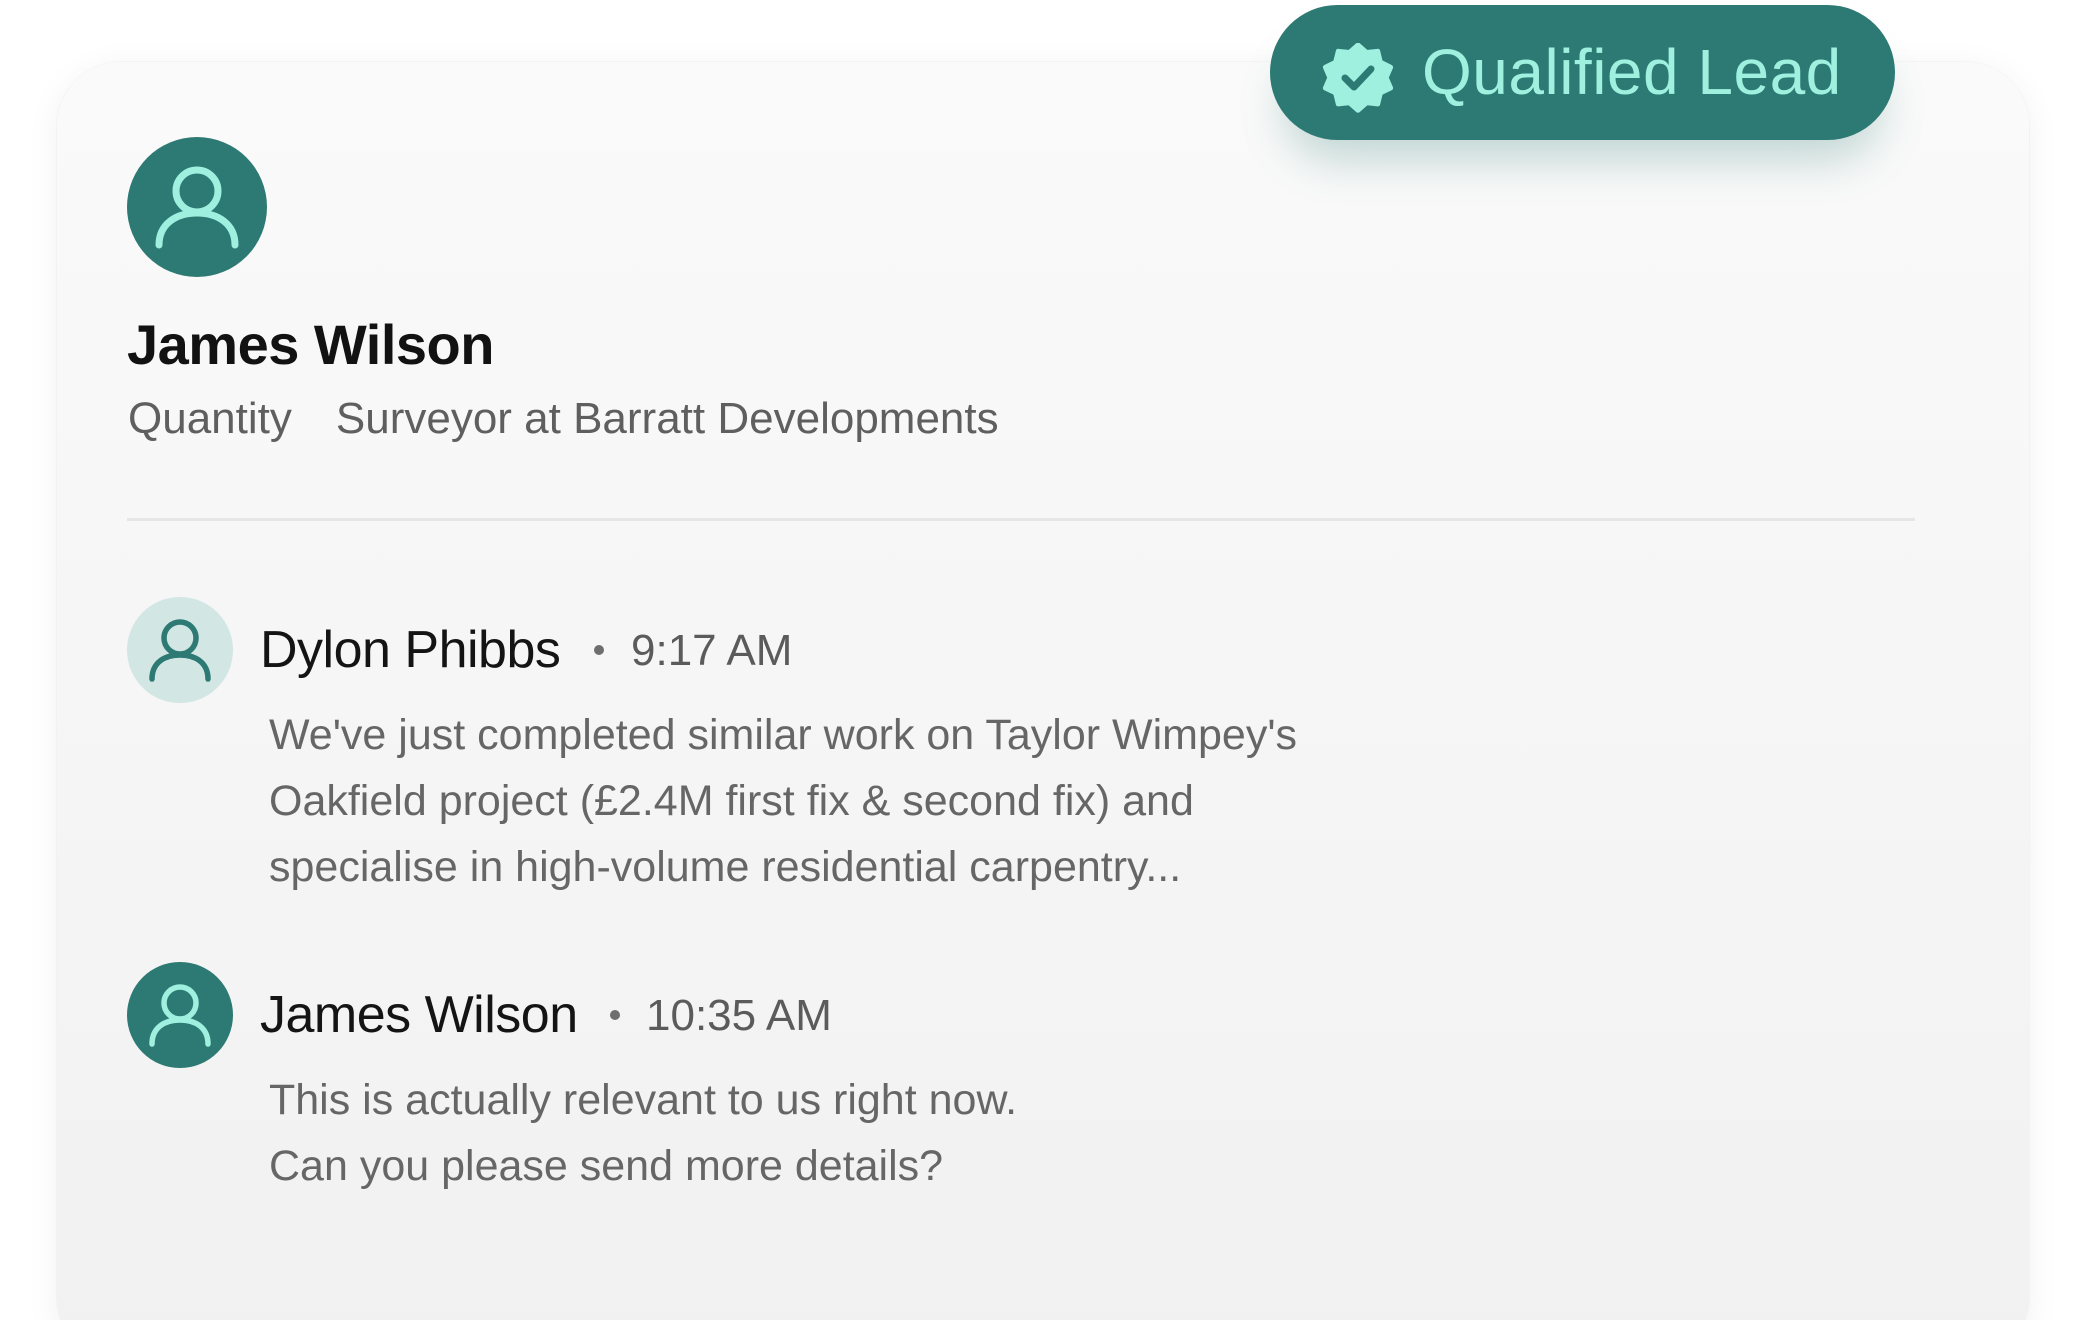  I want to click on profile-avatar, so click(197, 207).